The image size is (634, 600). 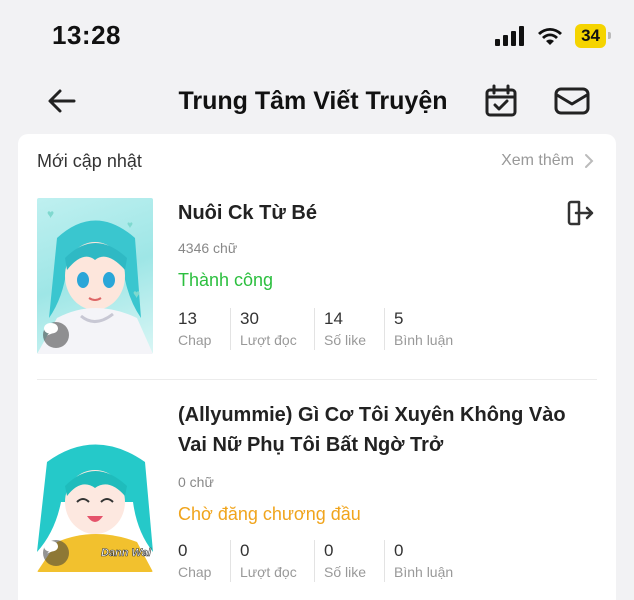 What do you see at coordinates (86, 35) in the screenshot?
I see `status-time: 13:28` at bounding box center [86, 35].